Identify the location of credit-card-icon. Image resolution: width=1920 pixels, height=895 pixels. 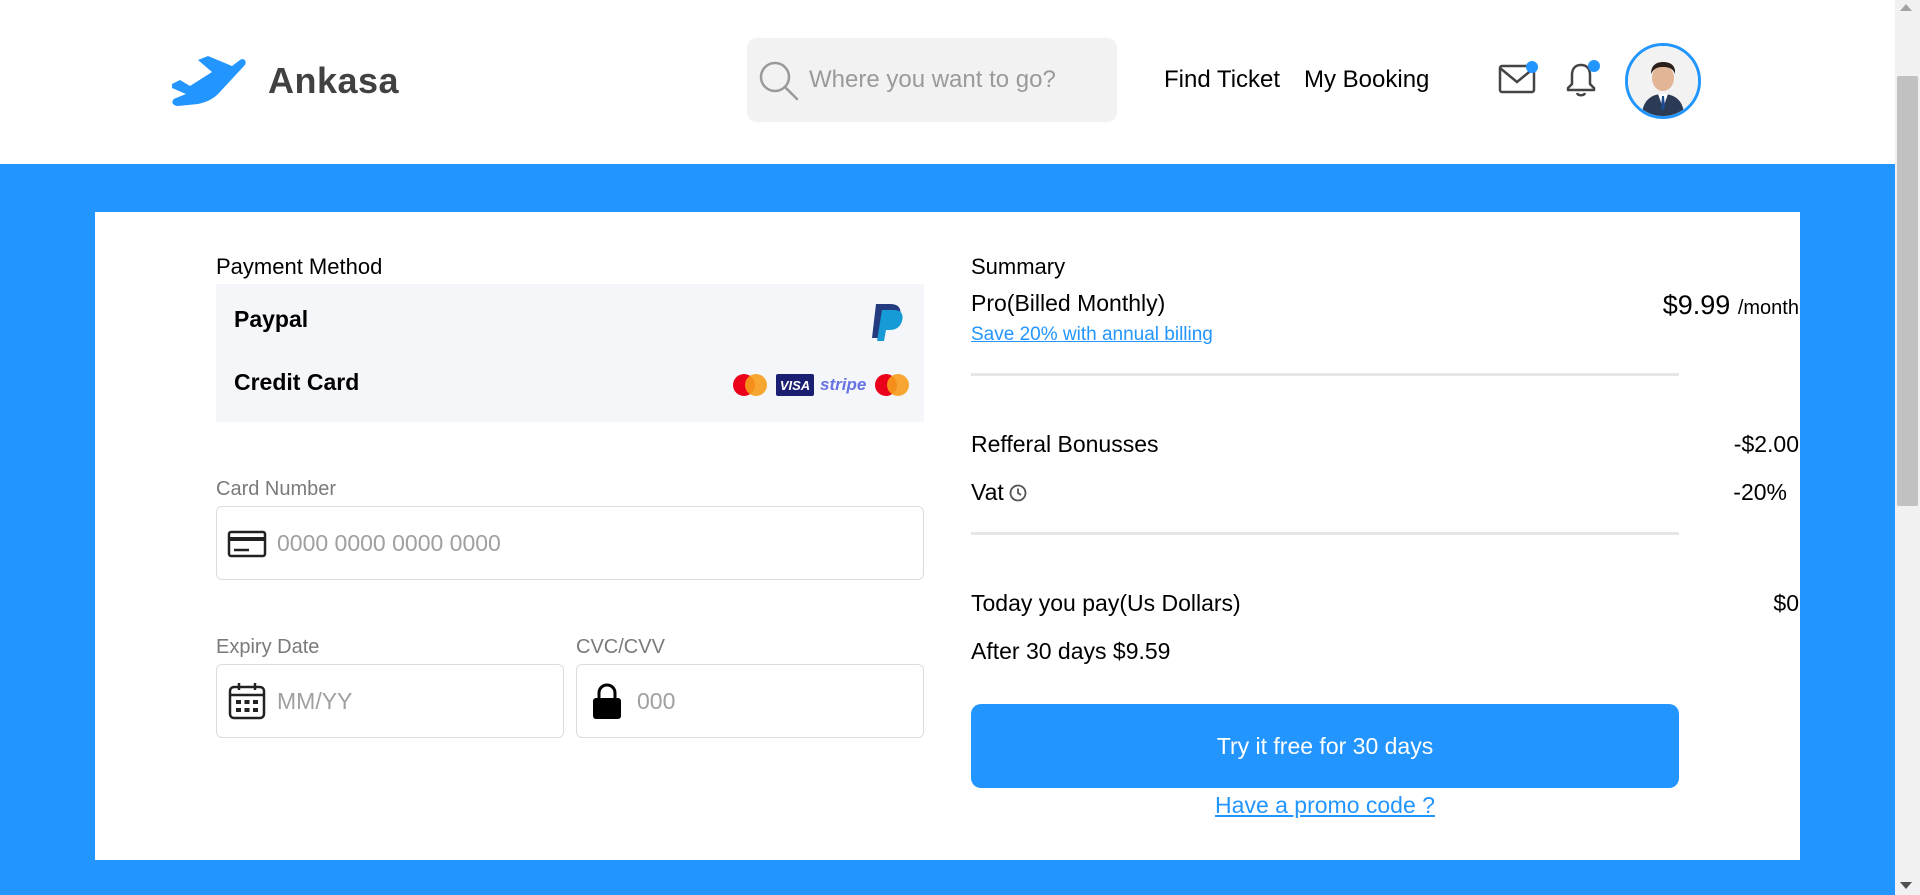
(247, 544).